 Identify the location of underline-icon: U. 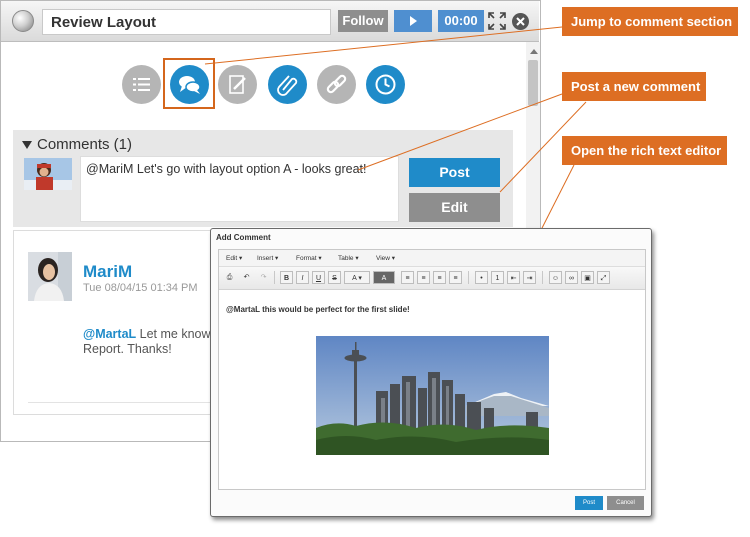
(318, 277).